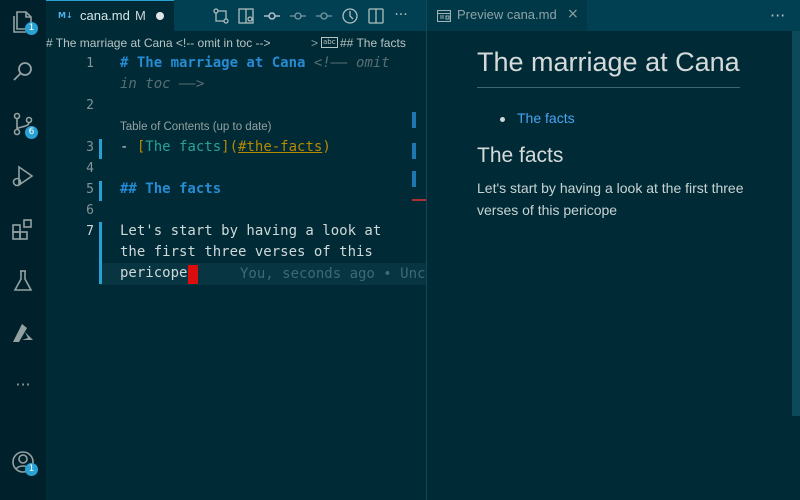 Image resolution: width=800 pixels, height=500 pixels. Describe the element at coordinates (213, 63) in the screenshot. I see `heading-token: # The marriage at Cana` at that location.